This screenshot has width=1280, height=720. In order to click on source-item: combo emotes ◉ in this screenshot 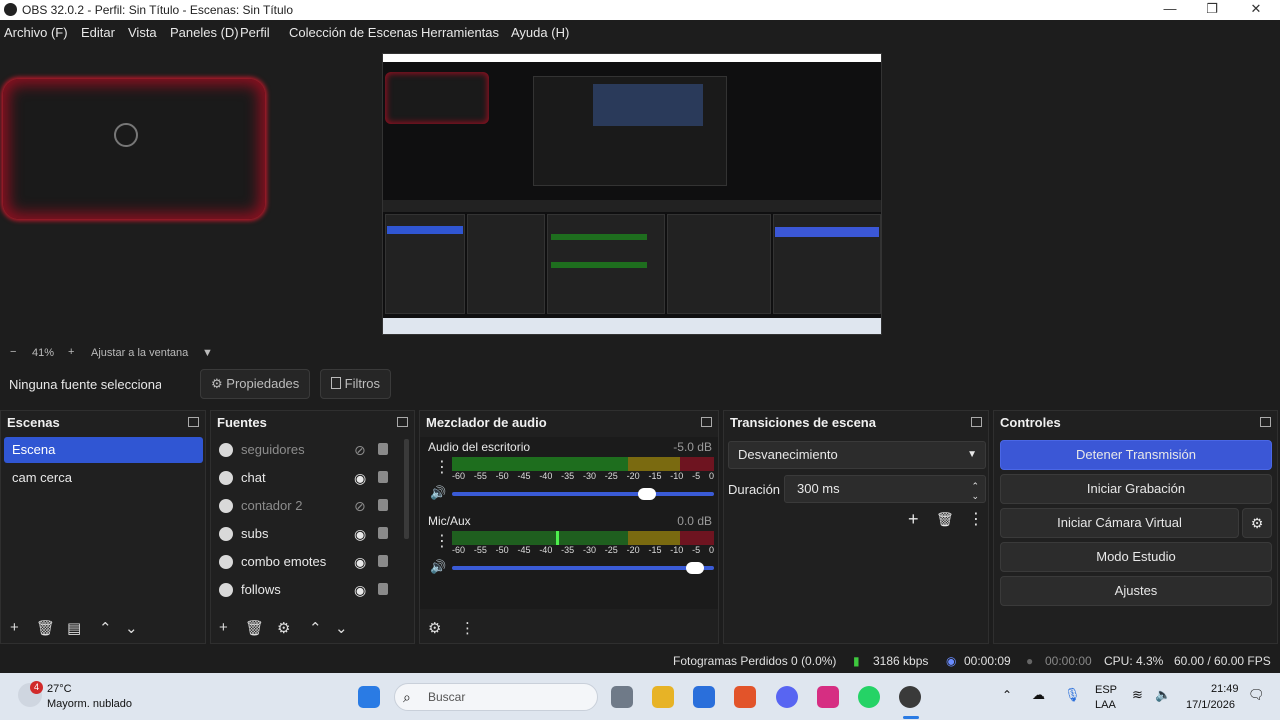, I will do `click(312, 562)`.